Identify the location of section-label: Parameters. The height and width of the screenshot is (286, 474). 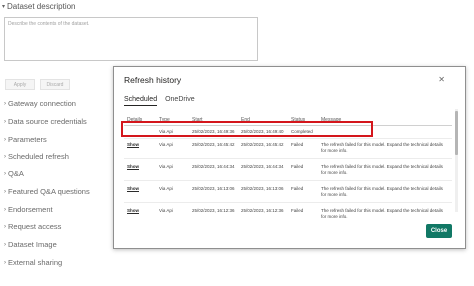
(27, 139).